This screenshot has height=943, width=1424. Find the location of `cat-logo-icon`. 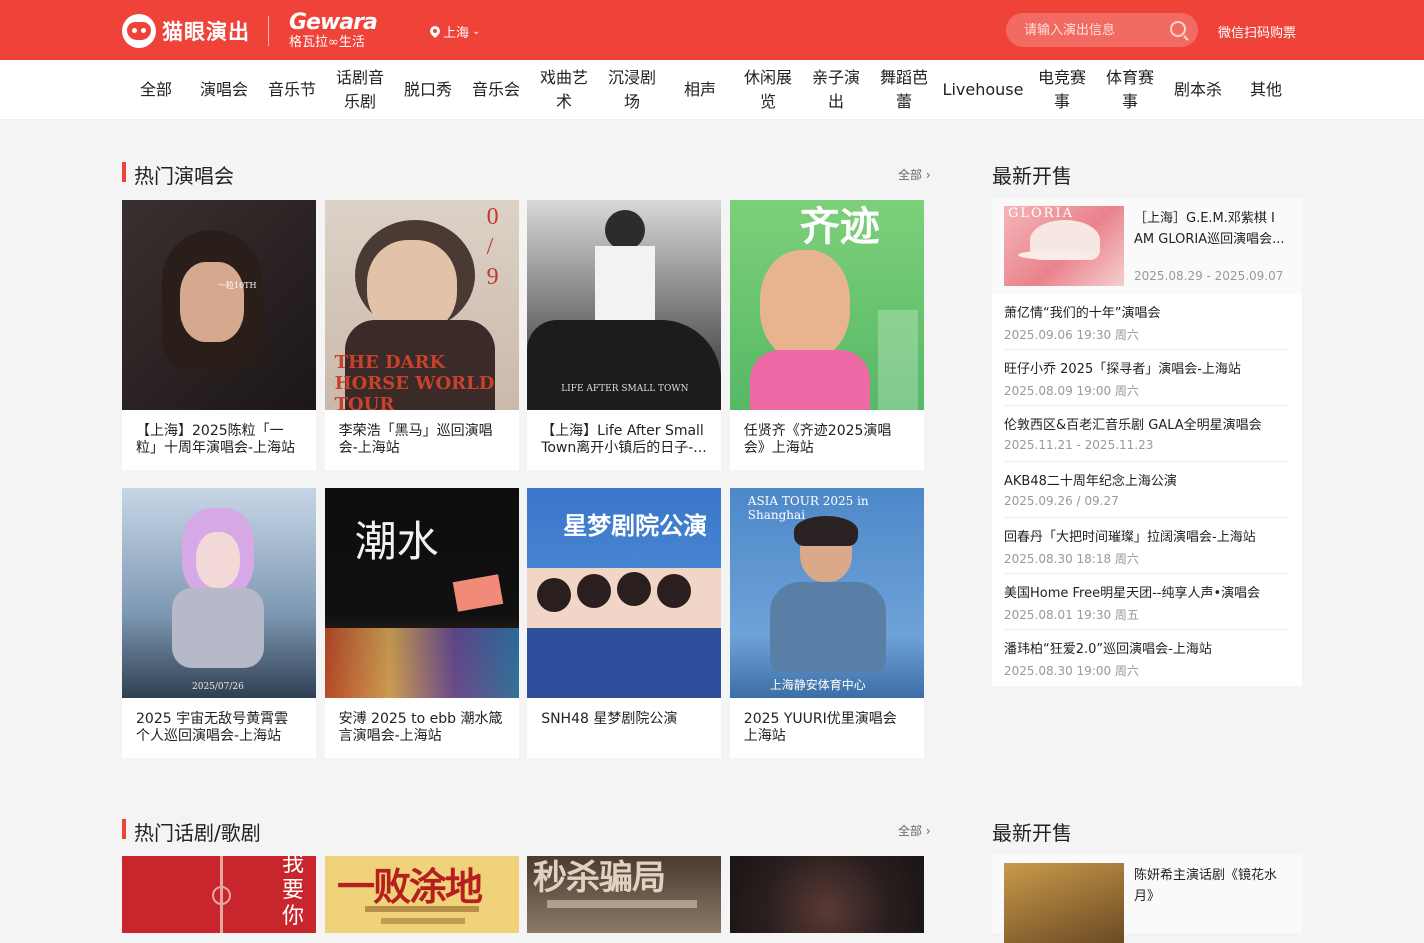

cat-logo-icon is located at coordinates (139, 30).